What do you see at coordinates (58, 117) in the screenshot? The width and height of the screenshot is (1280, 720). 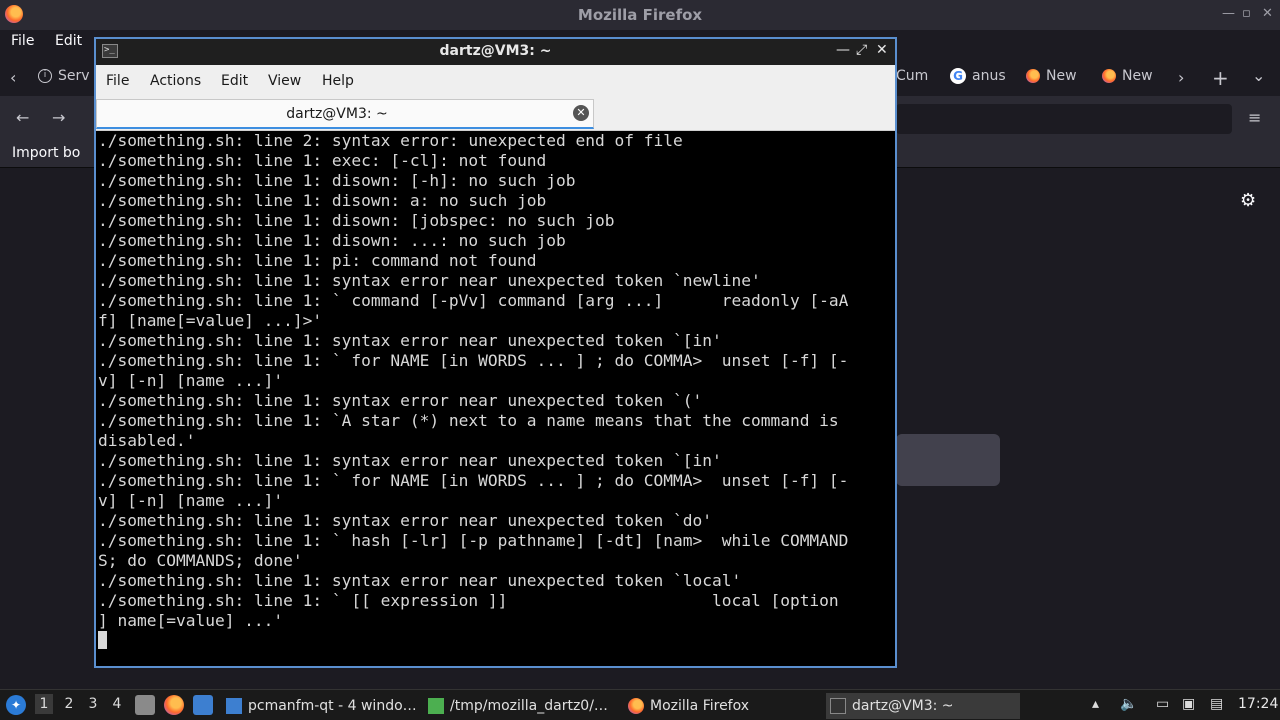 I see `forward-icon: →` at bounding box center [58, 117].